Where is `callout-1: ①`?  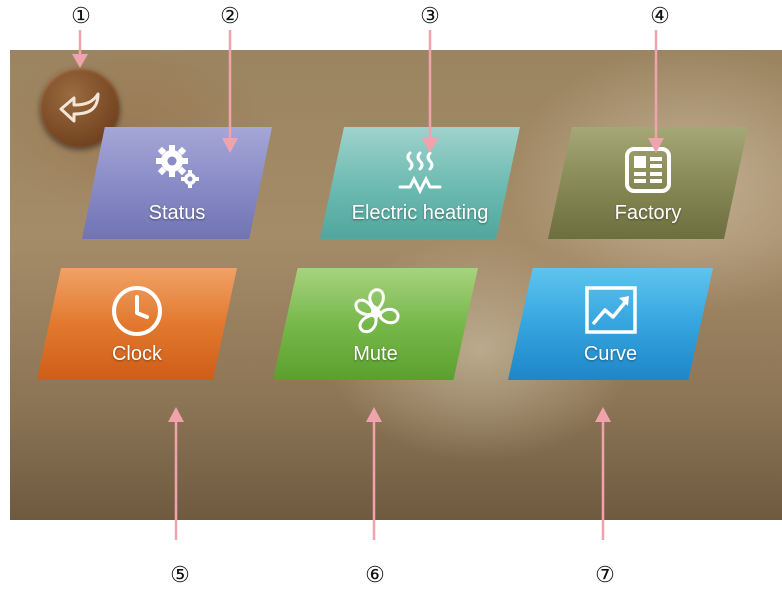
callout-1: ① is located at coordinates (81, 16).